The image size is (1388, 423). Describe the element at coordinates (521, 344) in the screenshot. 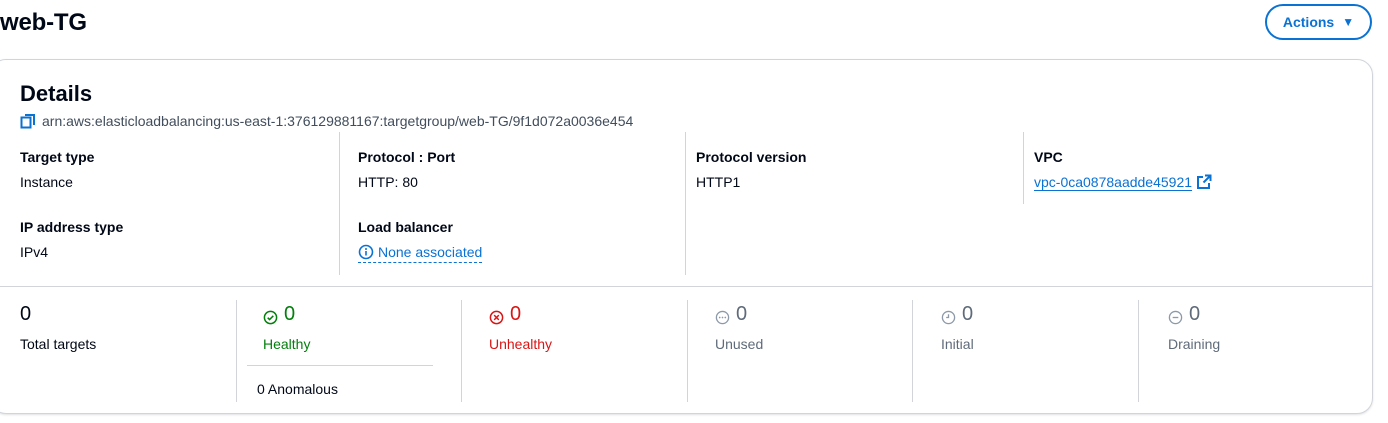

I see `unhealthy-label: Unhealthy` at that location.